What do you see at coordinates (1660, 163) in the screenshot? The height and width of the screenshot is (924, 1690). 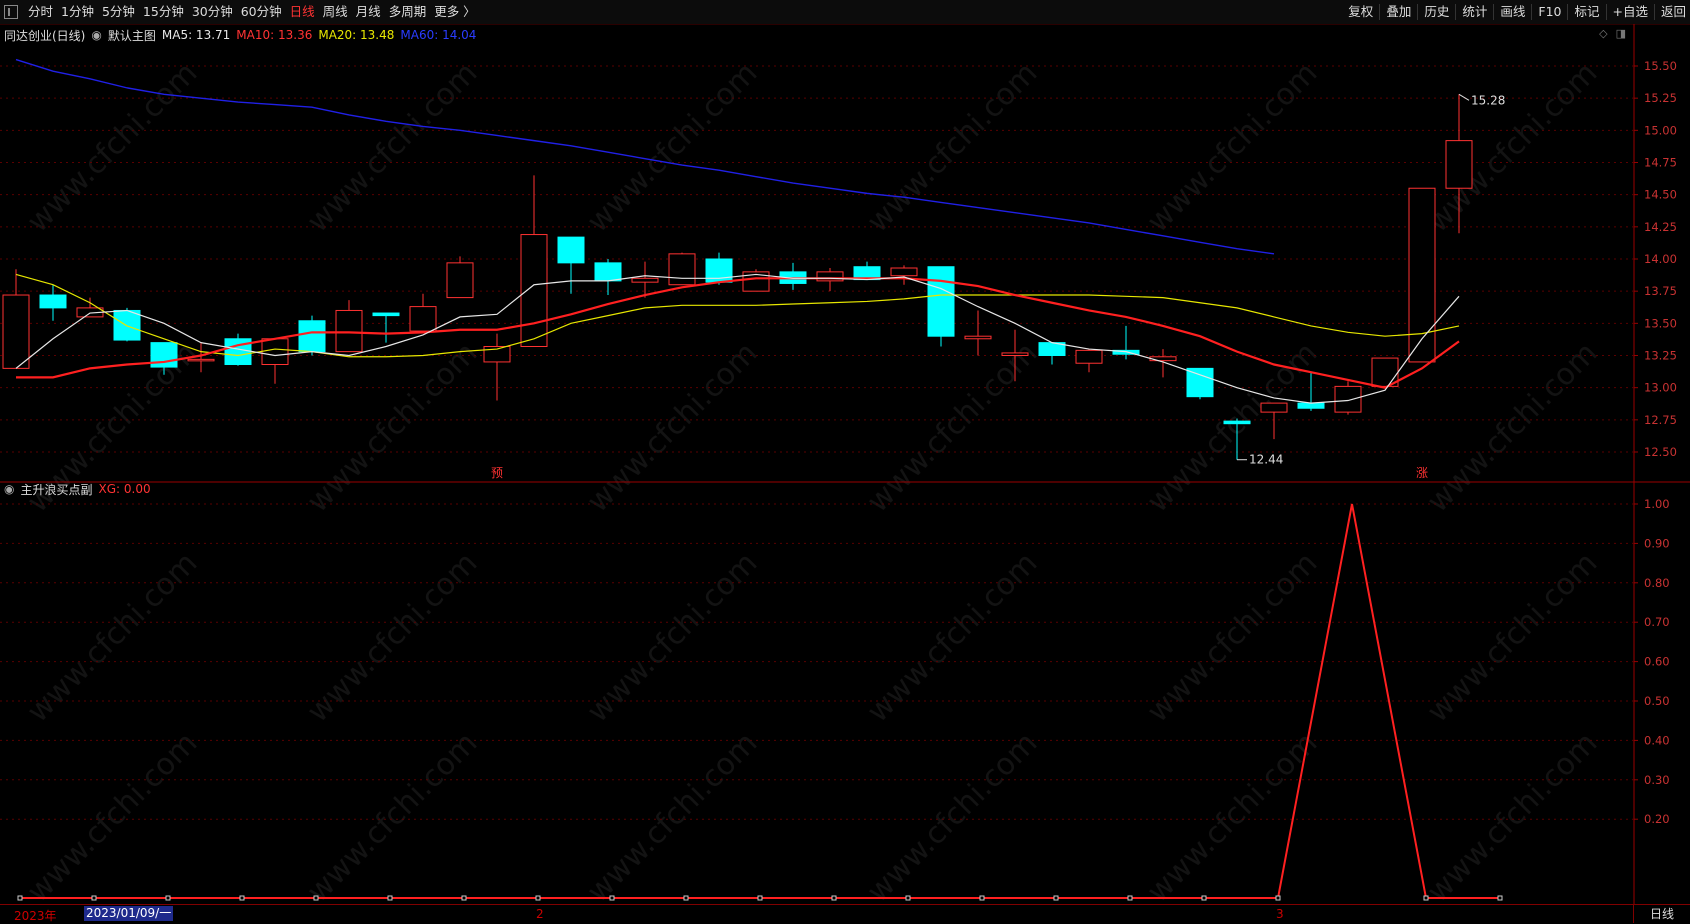 I see `price-tick-label: 14.75` at bounding box center [1660, 163].